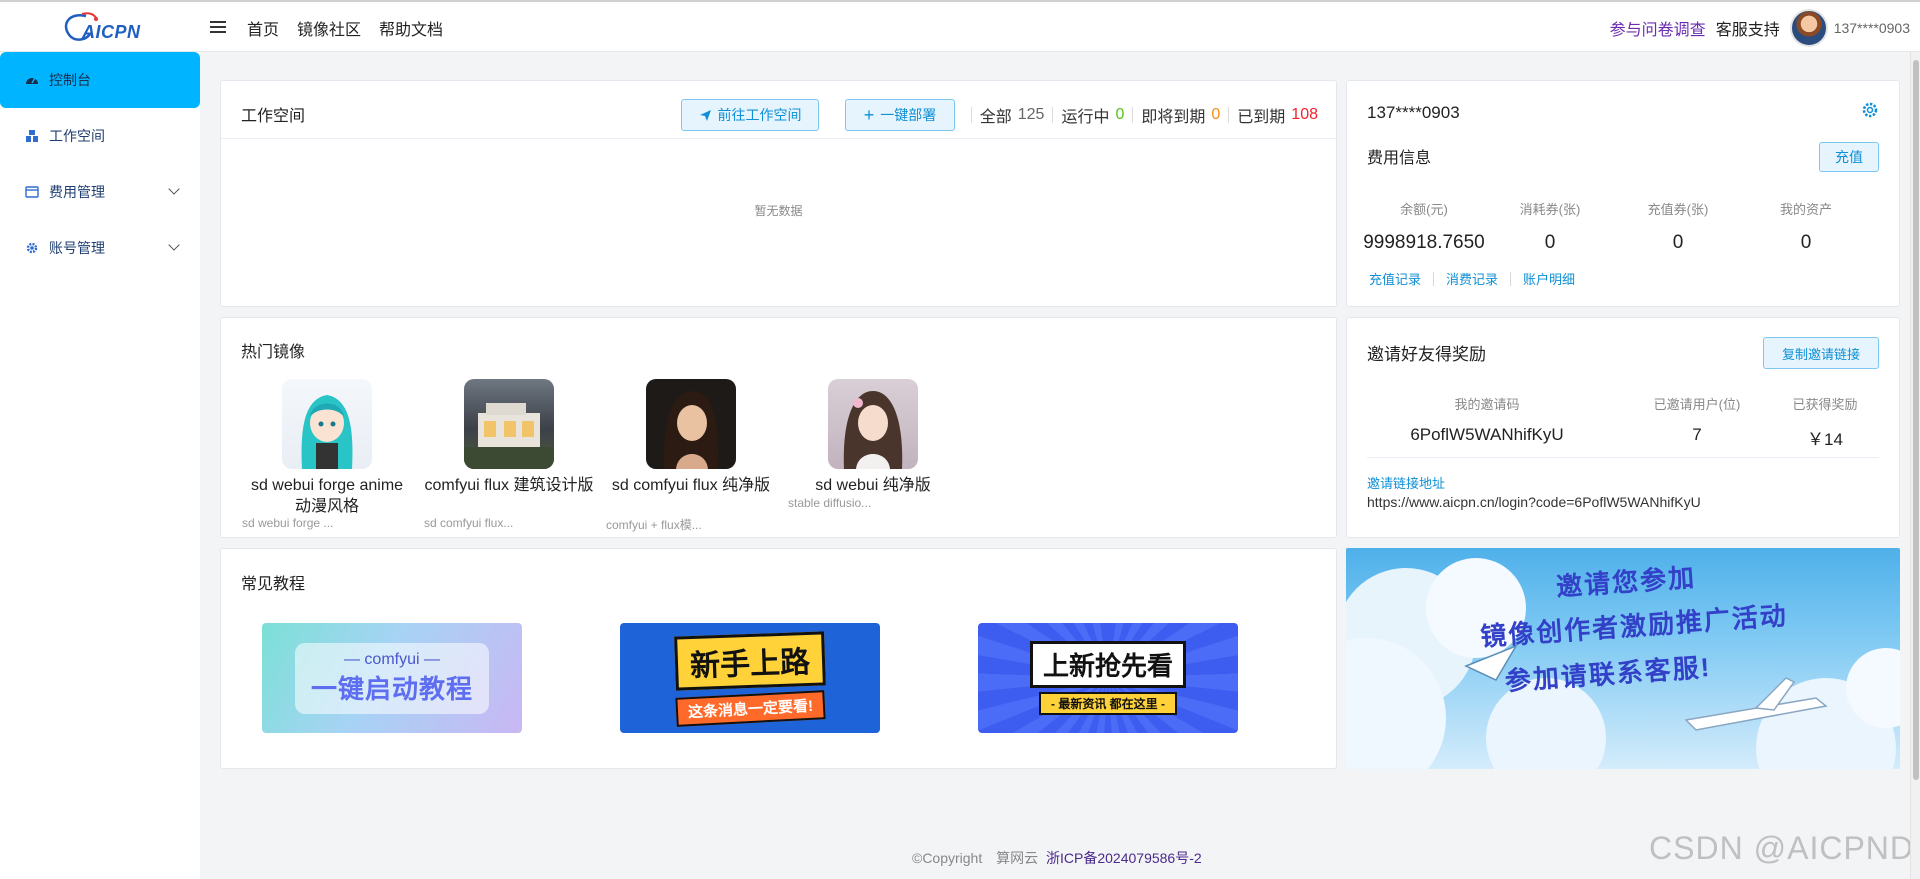 The image size is (1920, 879). What do you see at coordinates (1399, 158) in the screenshot?
I see `fee-info-title: 费用信息` at bounding box center [1399, 158].